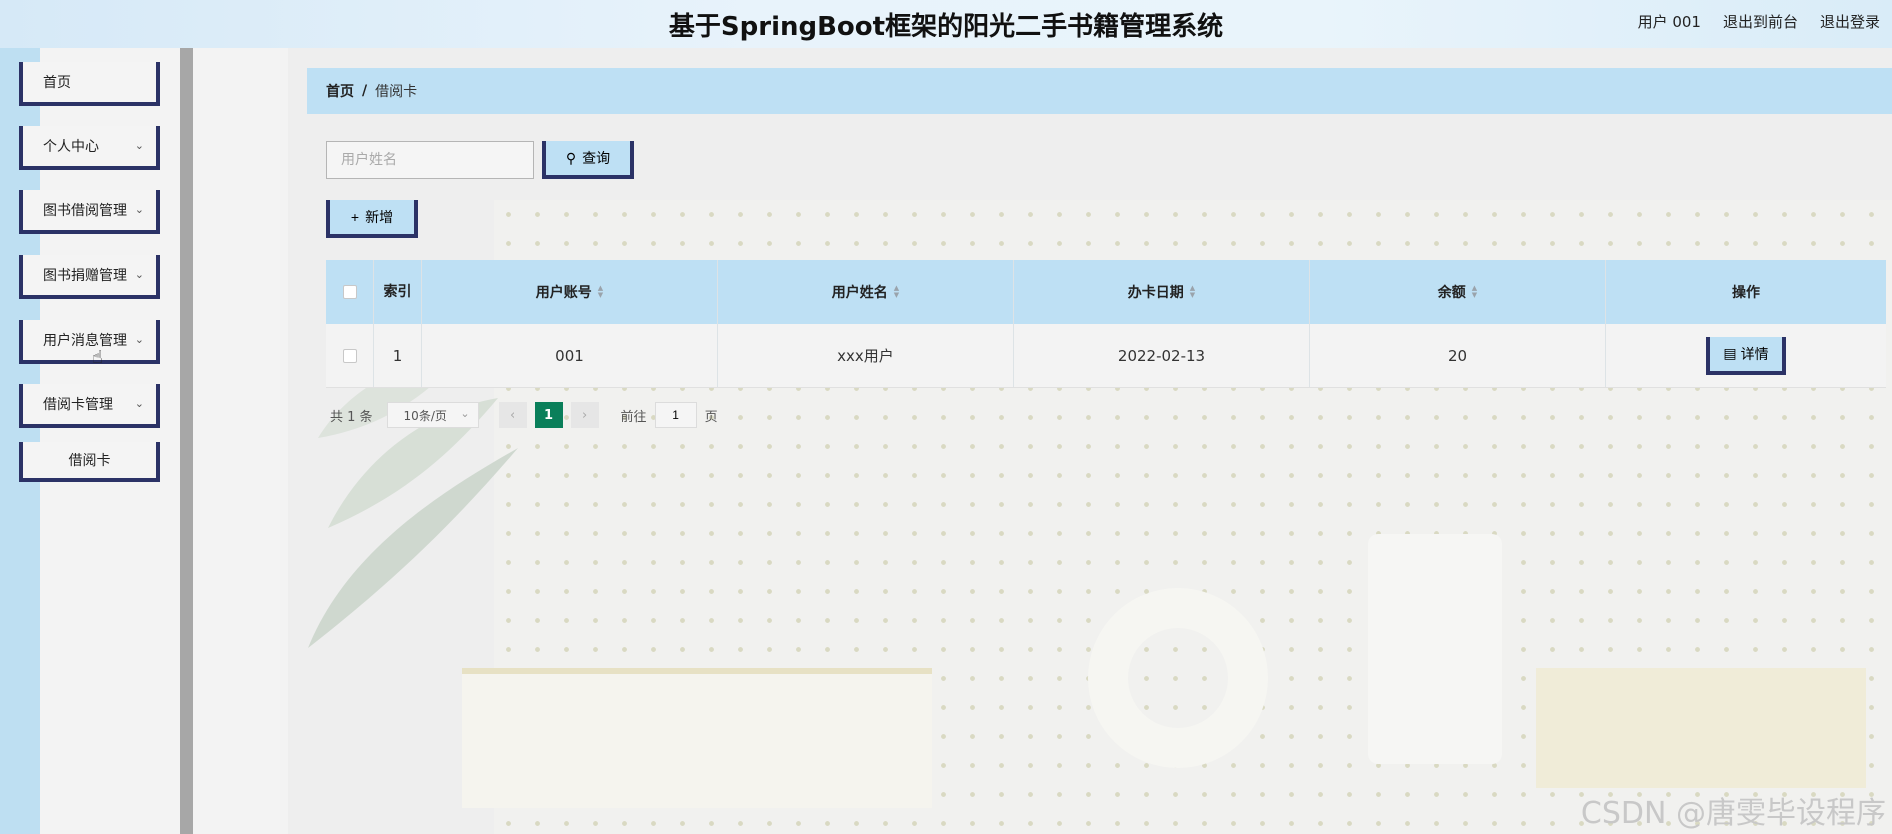 The width and height of the screenshot is (1892, 834). I want to click on cell-operation: ▤ 详情, so click(1746, 355).